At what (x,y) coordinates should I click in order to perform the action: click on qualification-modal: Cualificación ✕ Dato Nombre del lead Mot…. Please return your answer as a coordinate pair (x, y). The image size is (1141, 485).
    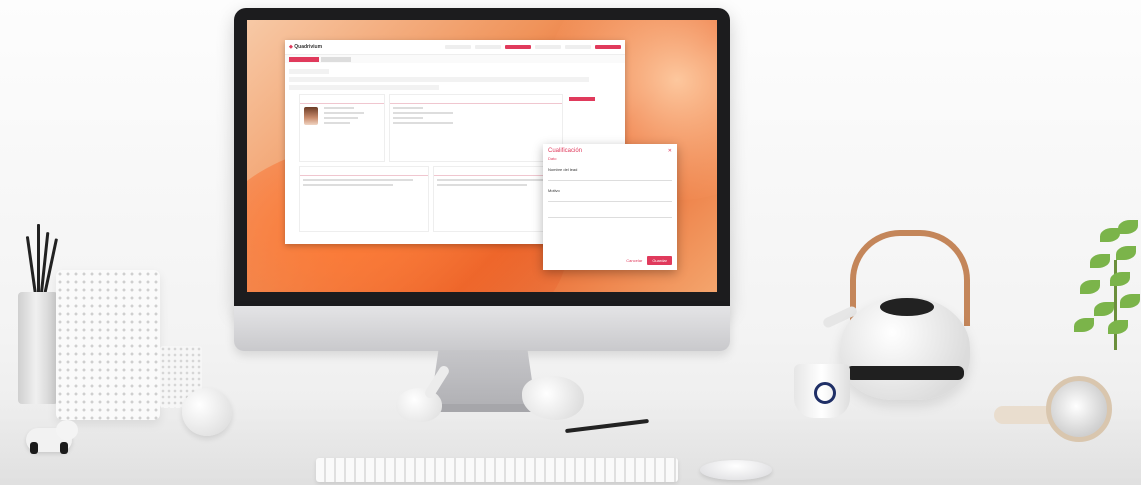
    Looking at the image, I should click on (610, 207).